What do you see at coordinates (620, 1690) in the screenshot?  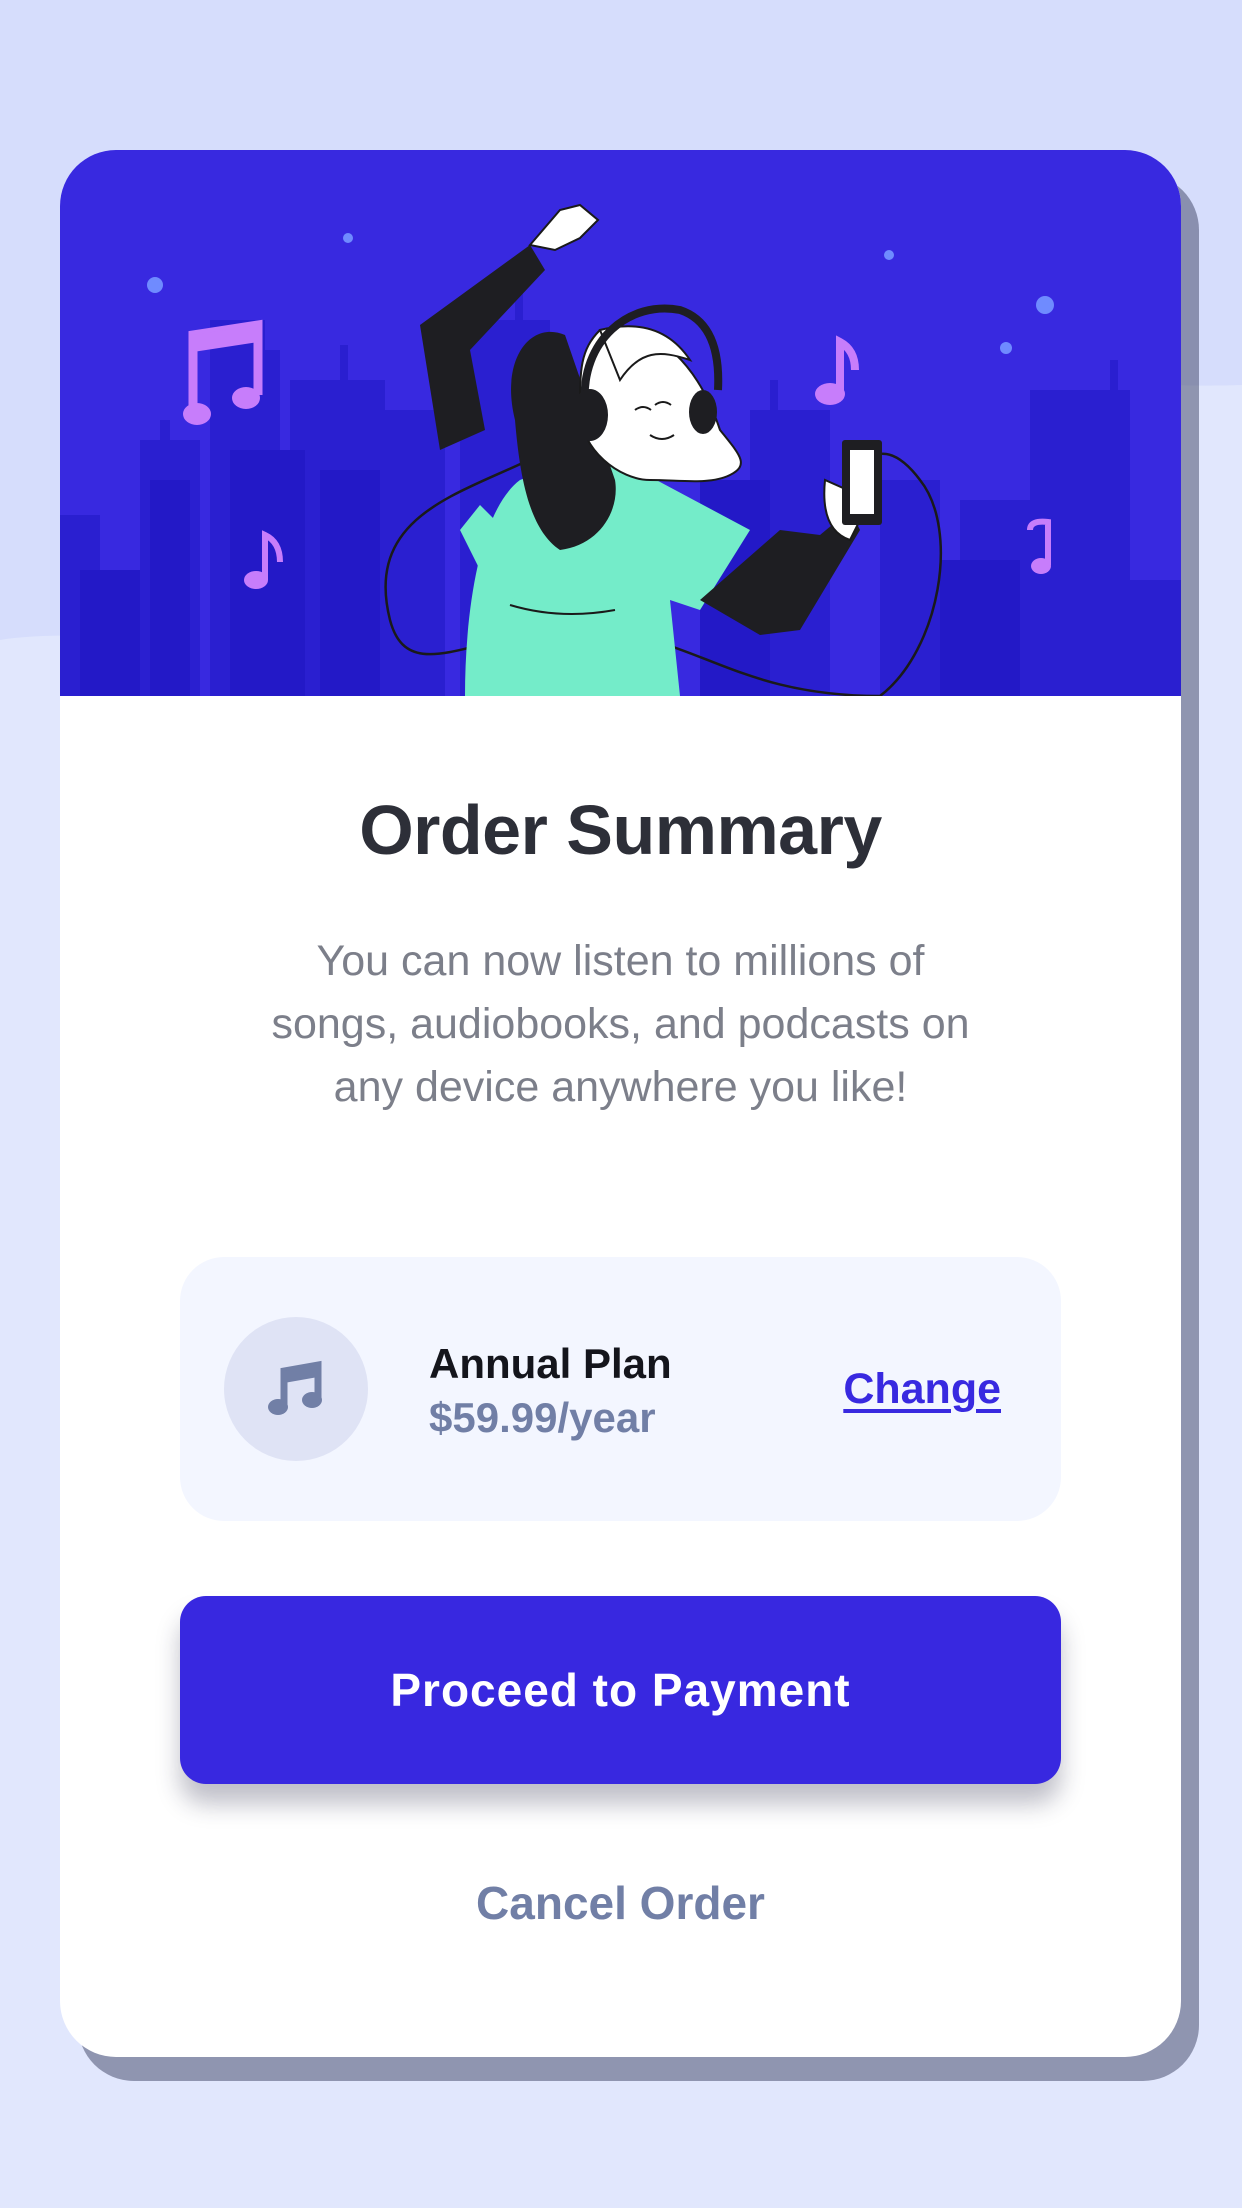 I see `proceed-to-payment-button: Proceed to Payment` at bounding box center [620, 1690].